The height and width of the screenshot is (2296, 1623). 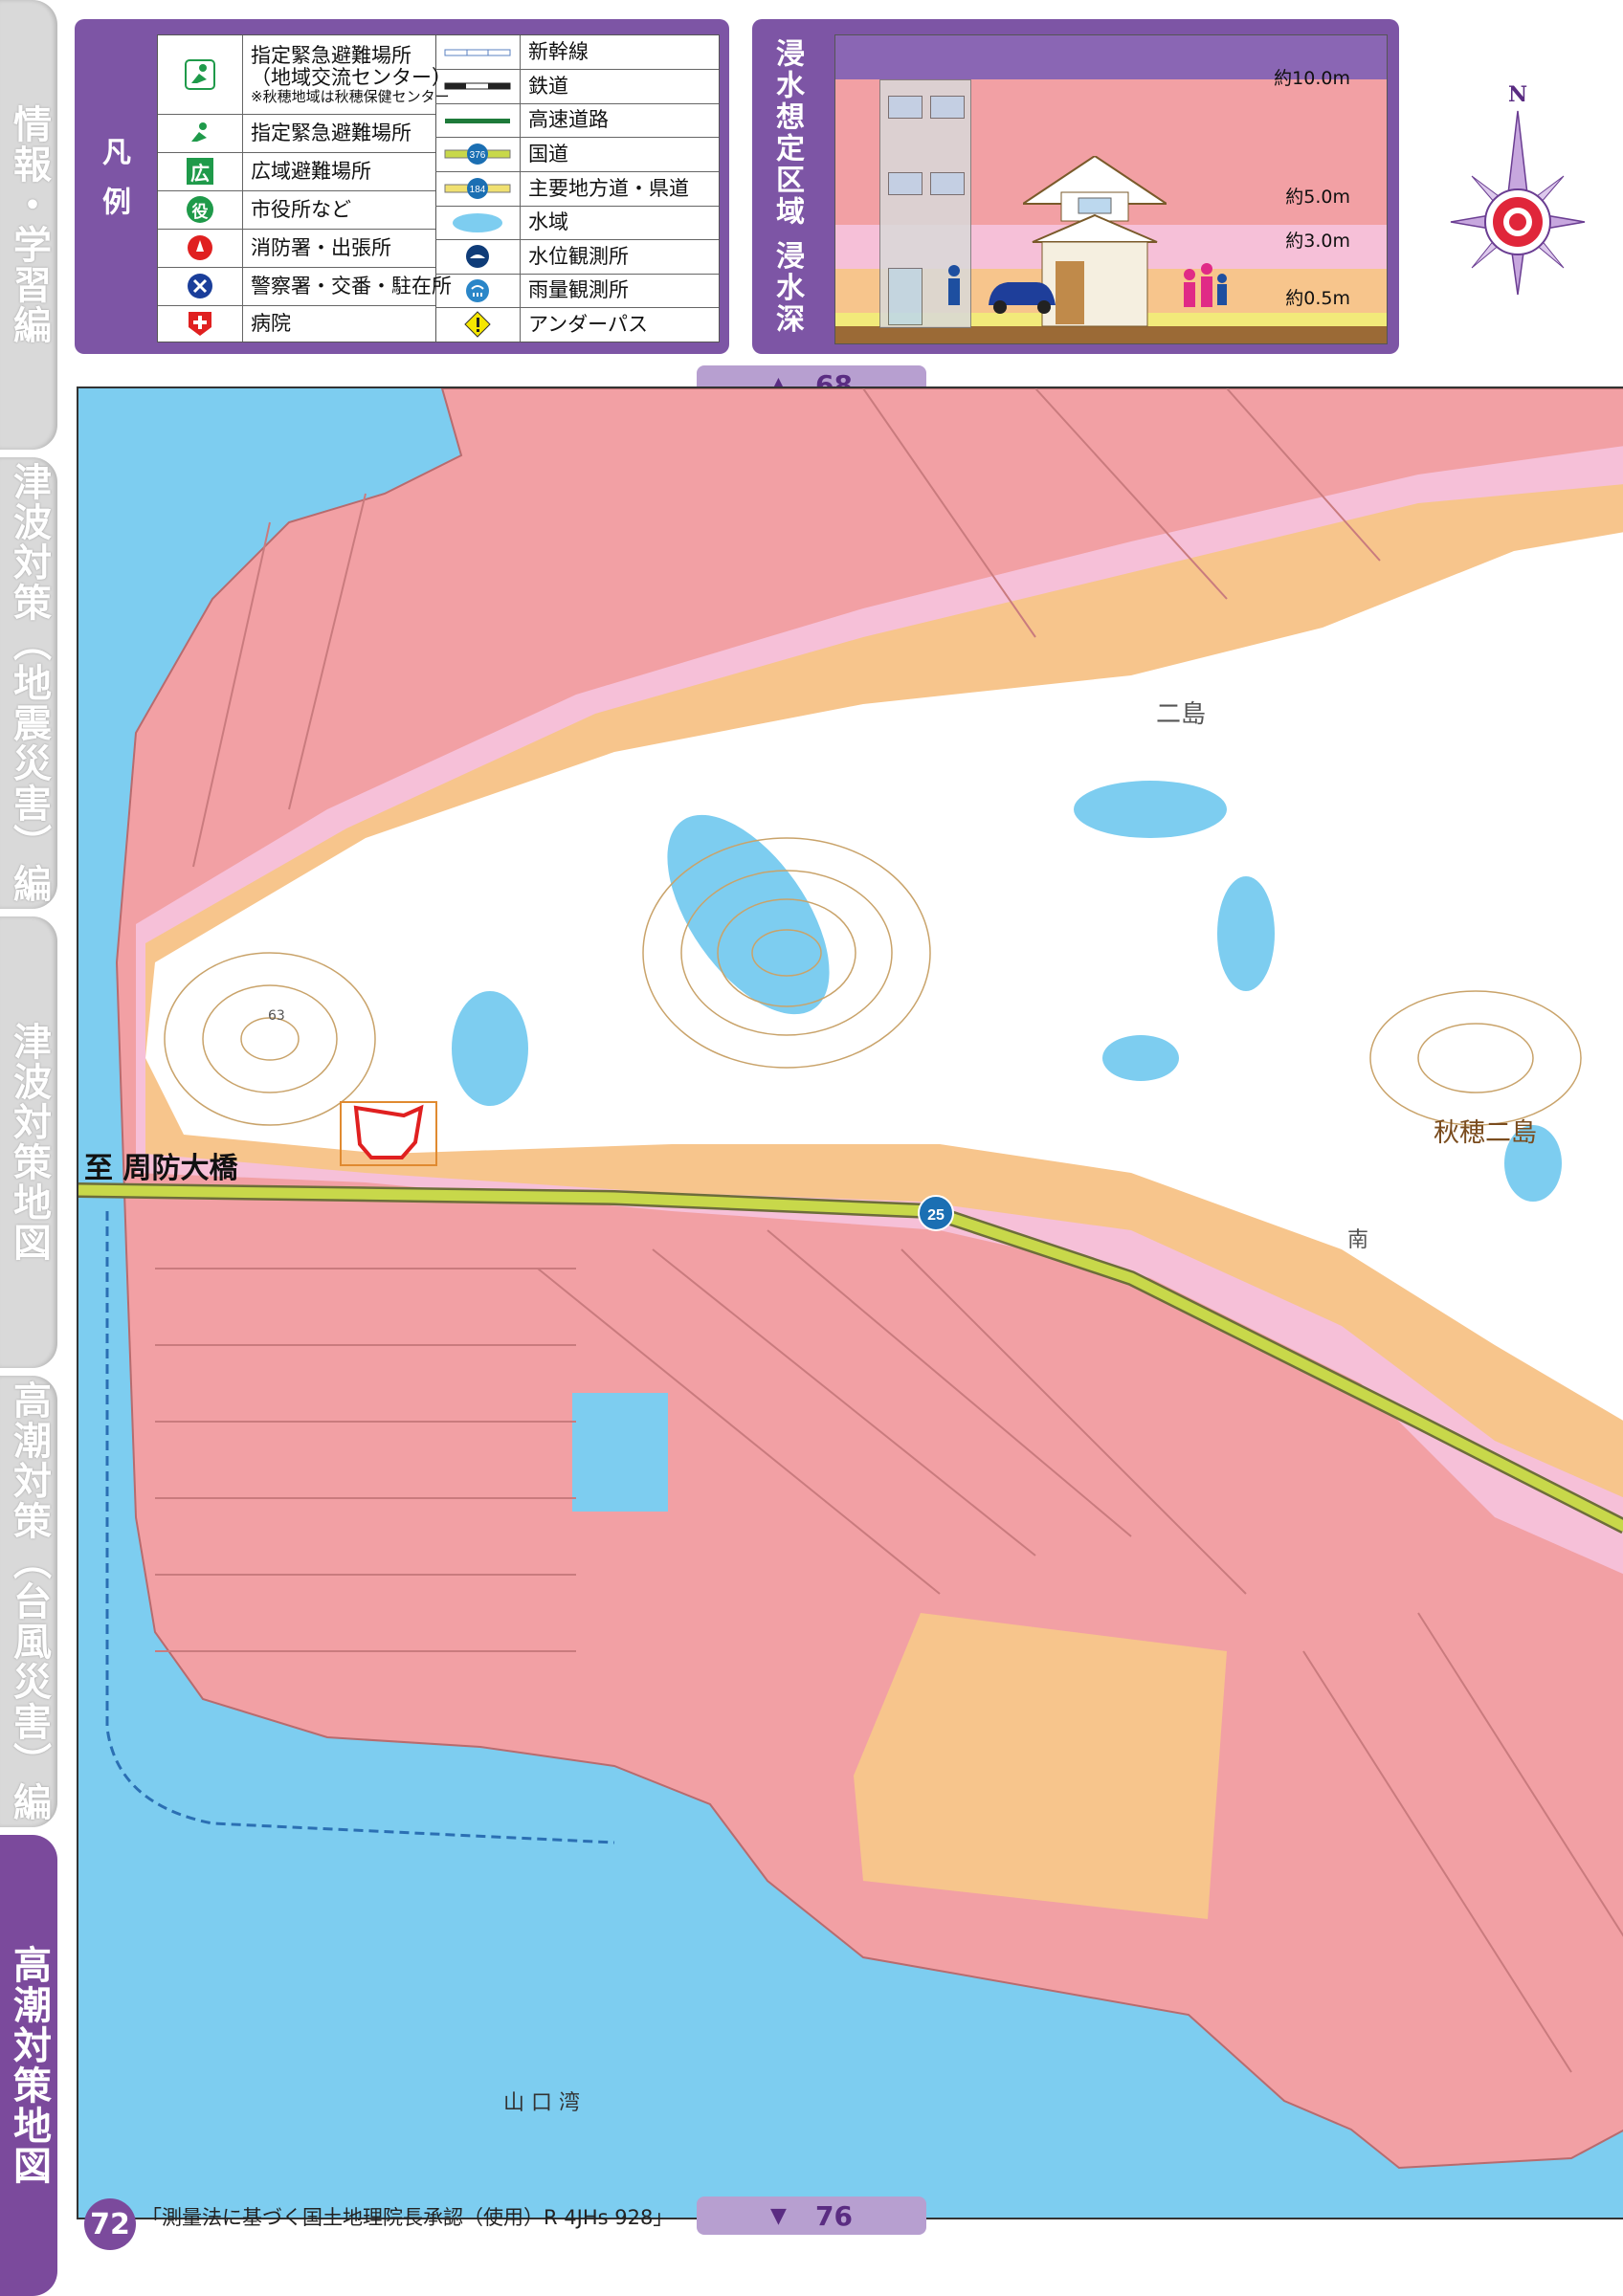 I want to click on legend-item: 新幹線, so click(x=577, y=53).